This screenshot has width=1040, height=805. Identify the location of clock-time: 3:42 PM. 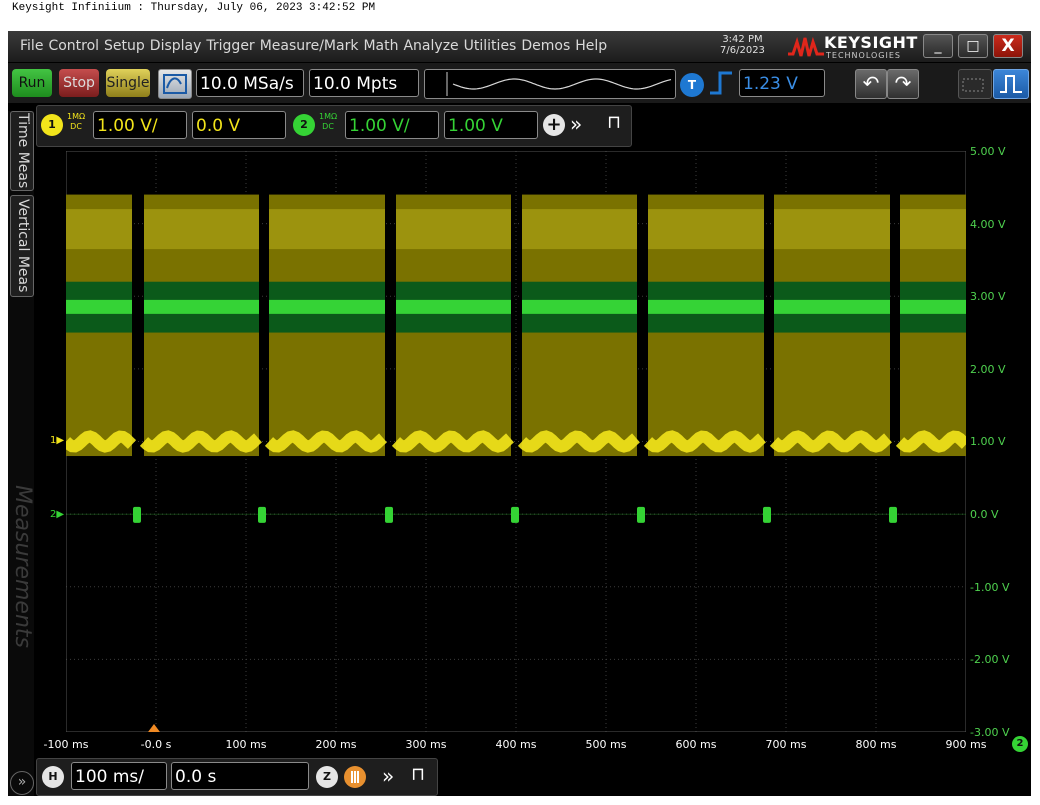
(742, 39).